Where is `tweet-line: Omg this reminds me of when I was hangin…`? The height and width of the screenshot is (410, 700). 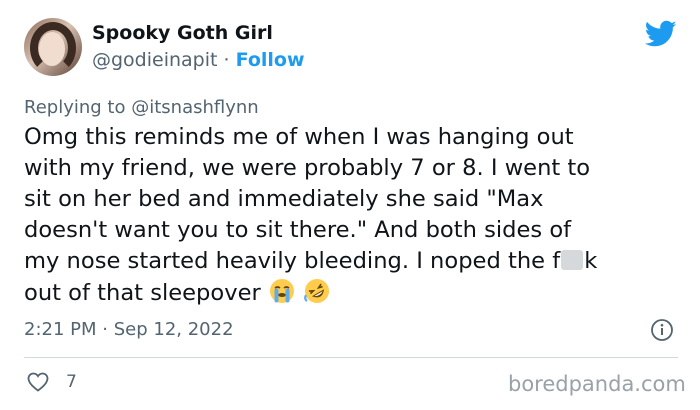 tweet-line: Omg this reminds me of when I was hangin… is located at coordinates (299, 137).